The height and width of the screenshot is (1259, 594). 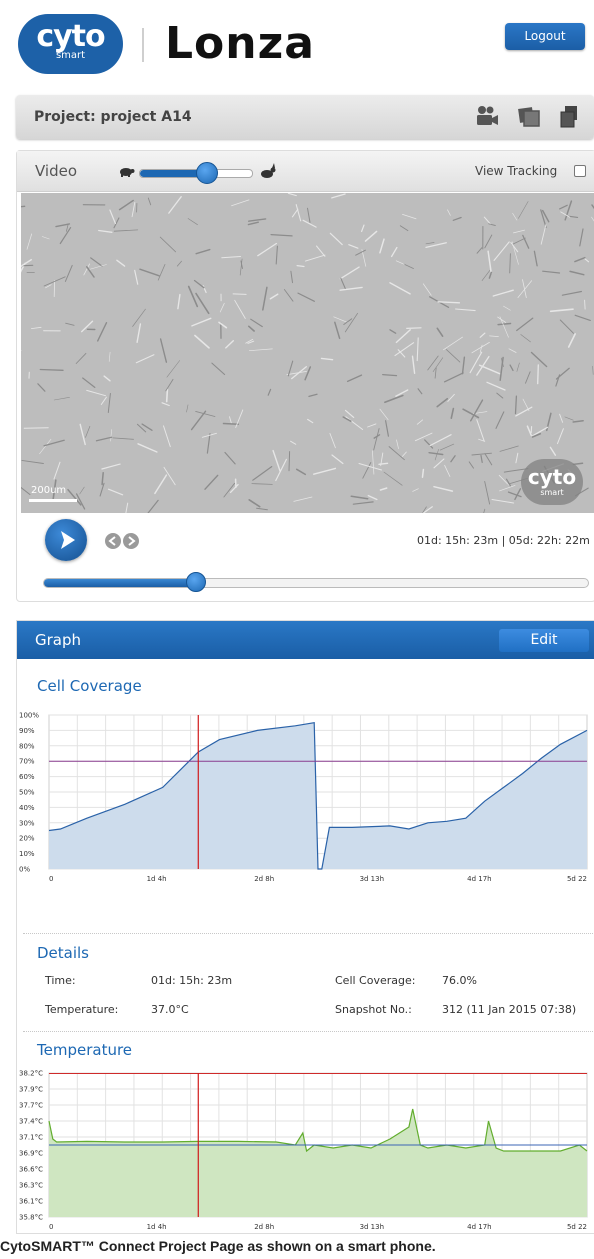 I want to click on next-frame-button, so click(x=131, y=541).